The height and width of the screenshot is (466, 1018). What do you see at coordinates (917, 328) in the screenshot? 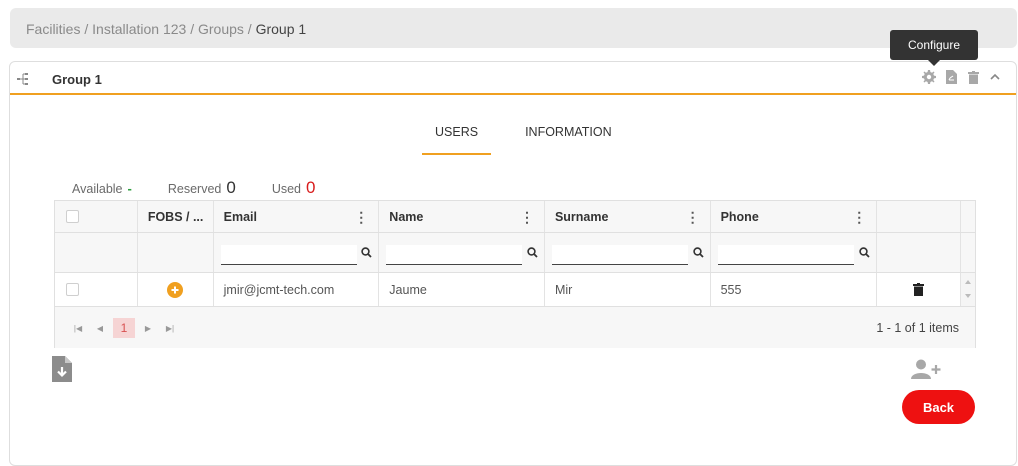
I see `pager-info: 1 - 1 of 1 items` at bounding box center [917, 328].